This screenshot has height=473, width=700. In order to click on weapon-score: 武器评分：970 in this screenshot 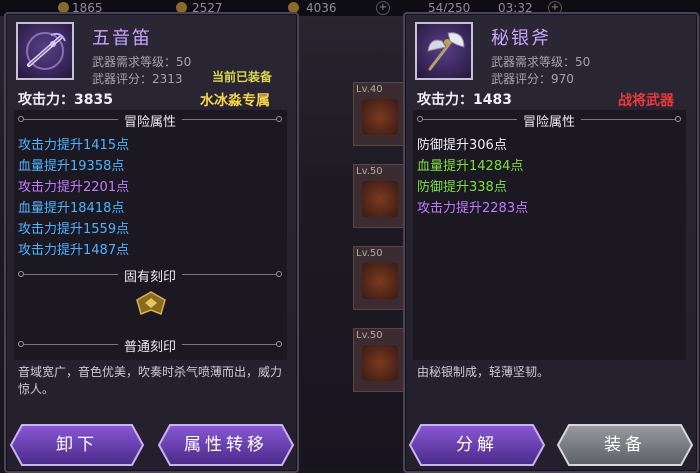, I will do `click(532, 79)`.